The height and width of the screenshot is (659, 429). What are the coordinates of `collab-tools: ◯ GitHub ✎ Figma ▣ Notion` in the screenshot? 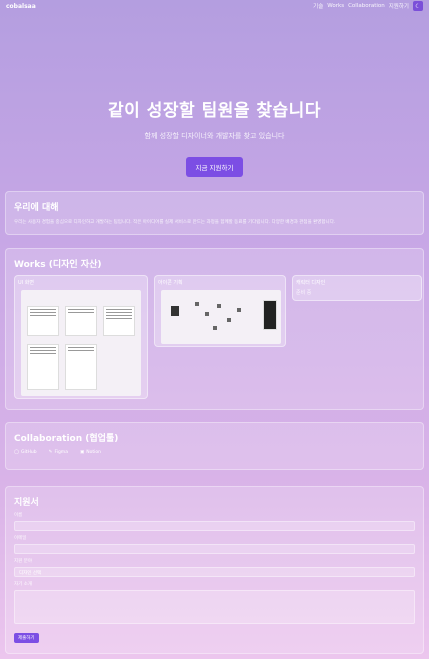 It's located at (214, 452).